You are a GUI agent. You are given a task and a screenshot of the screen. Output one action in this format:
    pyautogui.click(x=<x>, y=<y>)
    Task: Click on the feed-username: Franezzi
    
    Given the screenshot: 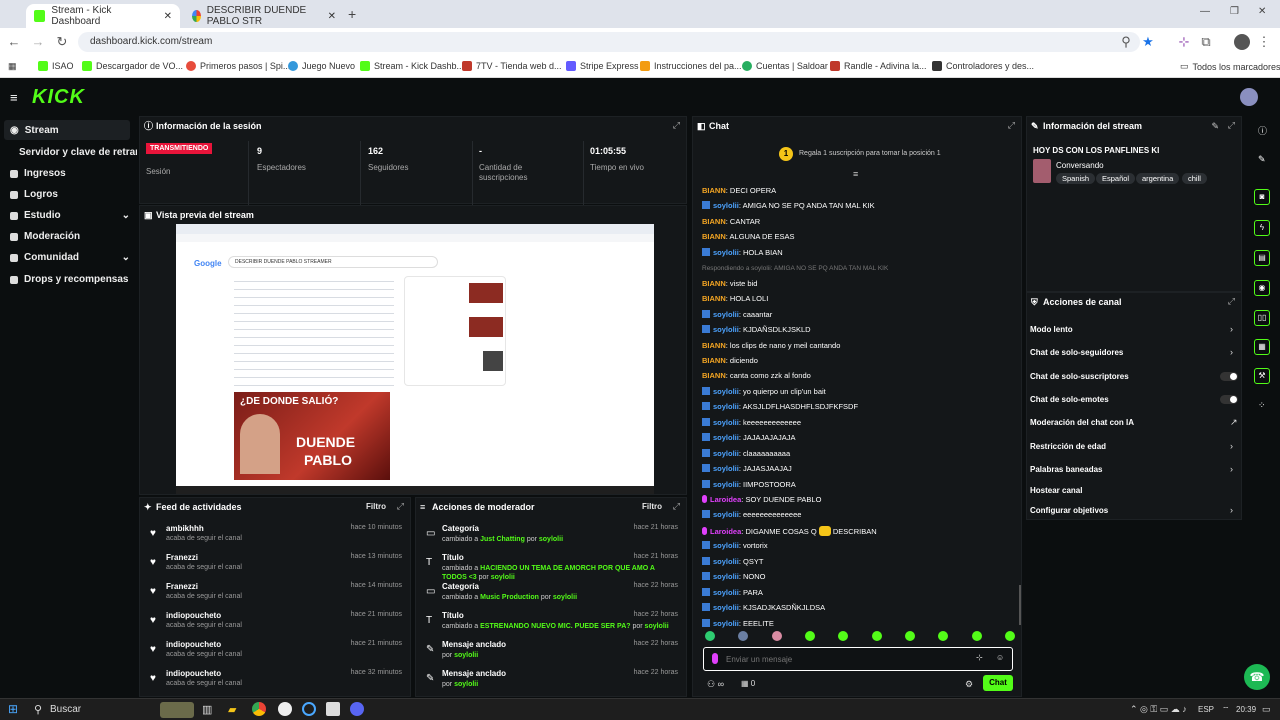 What is the action you would take?
    pyautogui.click(x=182, y=586)
    